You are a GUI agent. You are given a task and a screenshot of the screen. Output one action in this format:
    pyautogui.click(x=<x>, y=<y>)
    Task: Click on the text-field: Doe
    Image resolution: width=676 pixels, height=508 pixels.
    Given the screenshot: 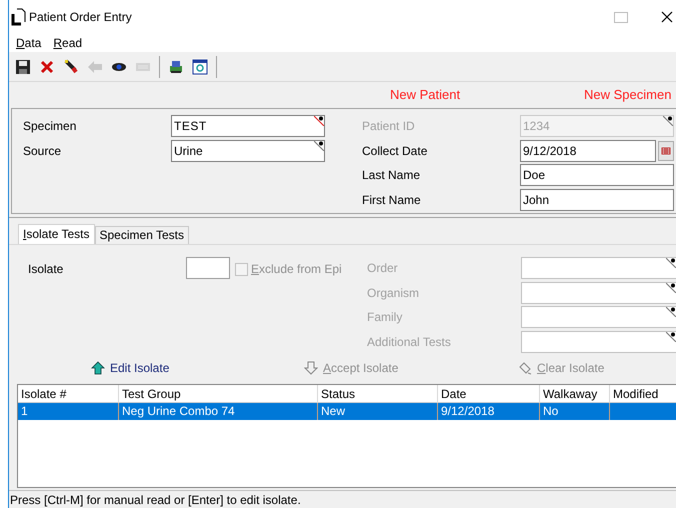 What is the action you would take?
    pyautogui.click(x=597, y=175)
    